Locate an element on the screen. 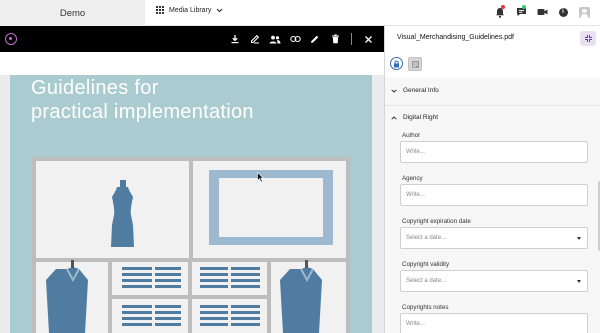 The width and height of the screenshot is (600, 333). lock-badge-icon is located at coordinates (396, 63).